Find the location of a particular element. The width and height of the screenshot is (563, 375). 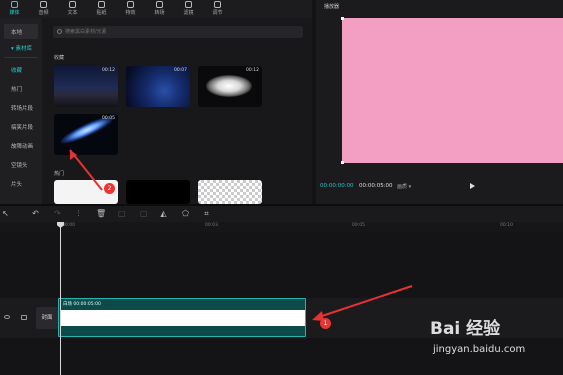

annotation-badge-2: 2 is located at coordinates (109, 188).